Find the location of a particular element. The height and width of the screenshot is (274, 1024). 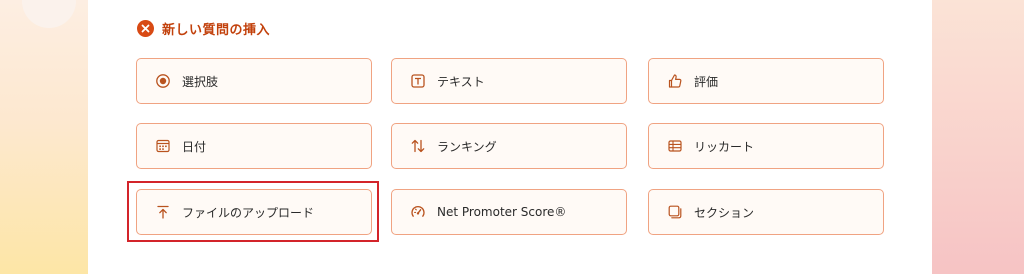

section-button: セクション is located at coordinates (766, 212).